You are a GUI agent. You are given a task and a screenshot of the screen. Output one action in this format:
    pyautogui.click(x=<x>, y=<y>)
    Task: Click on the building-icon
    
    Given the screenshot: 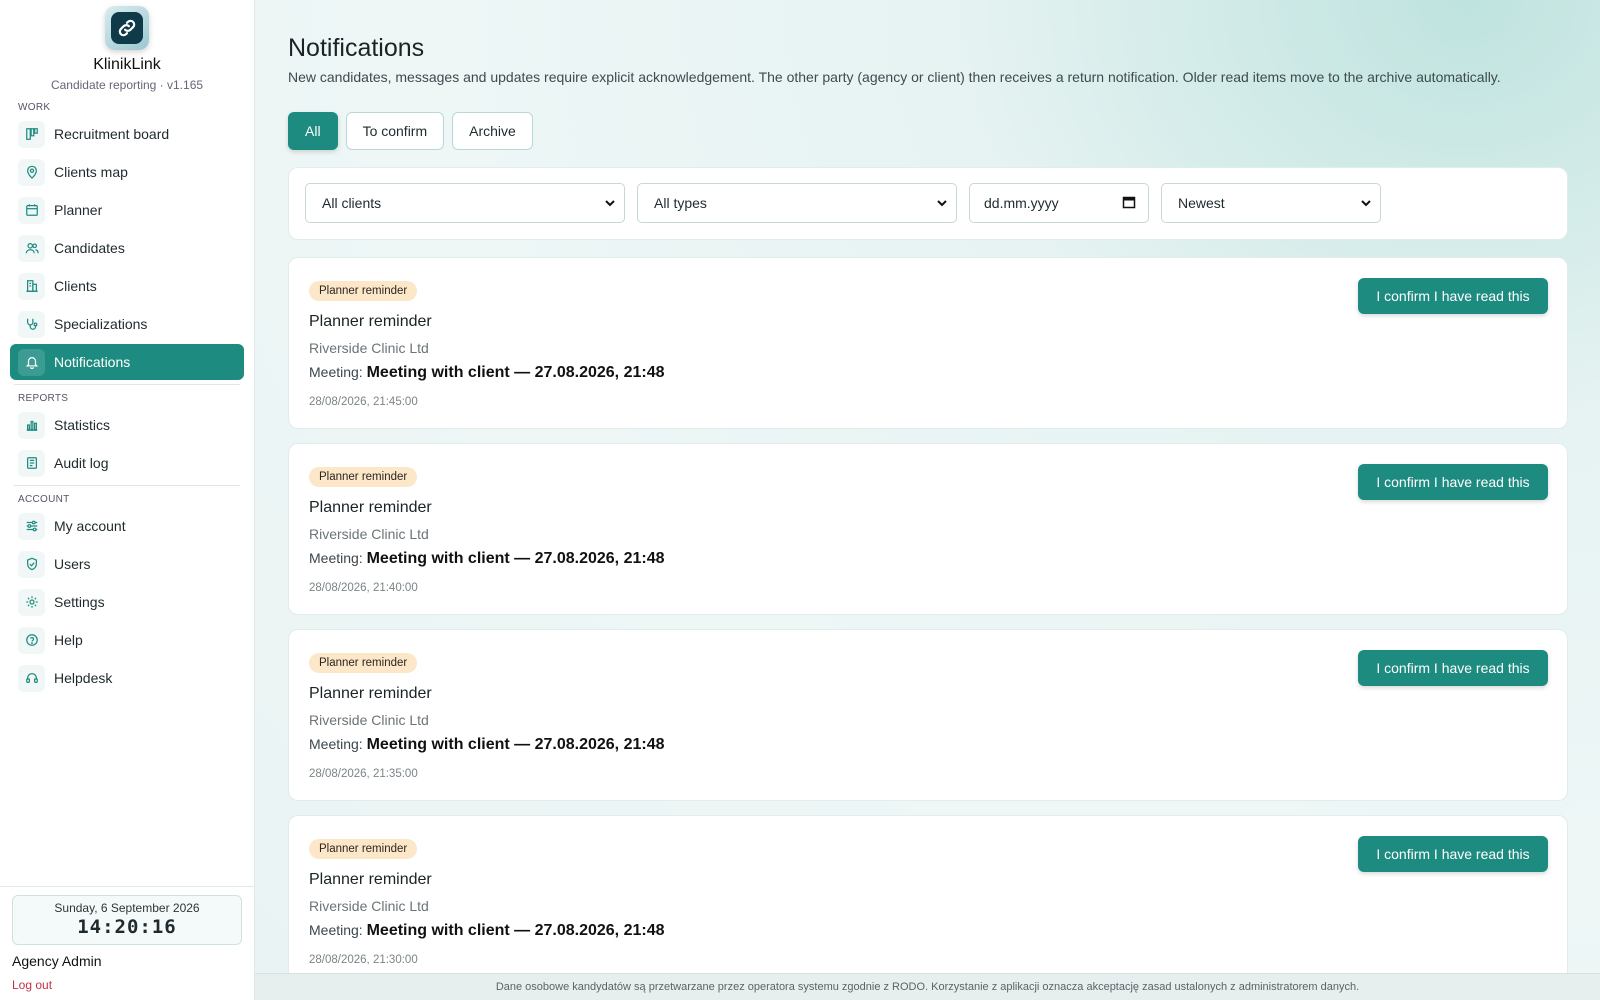 What is the action you would take?
    pyautogui.click(x=31, y=286)
    